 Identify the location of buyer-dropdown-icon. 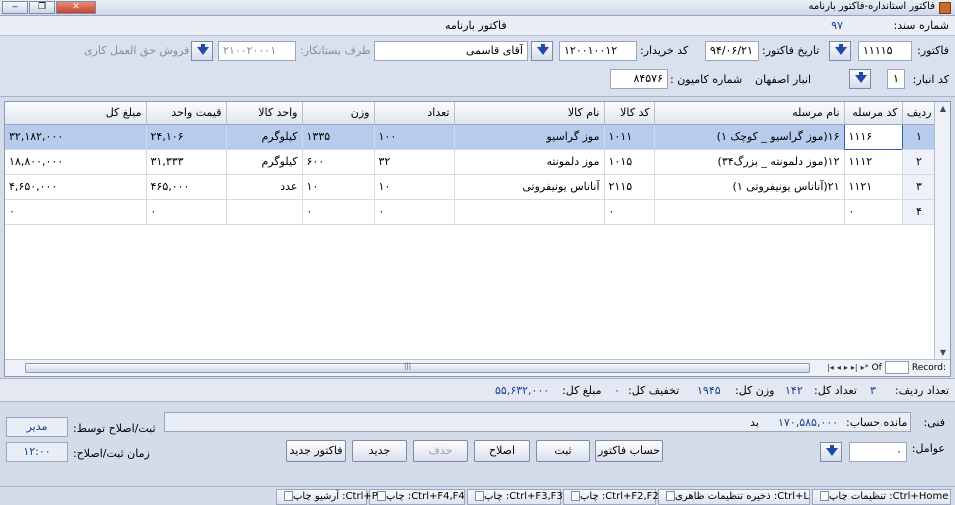
(542, 51).